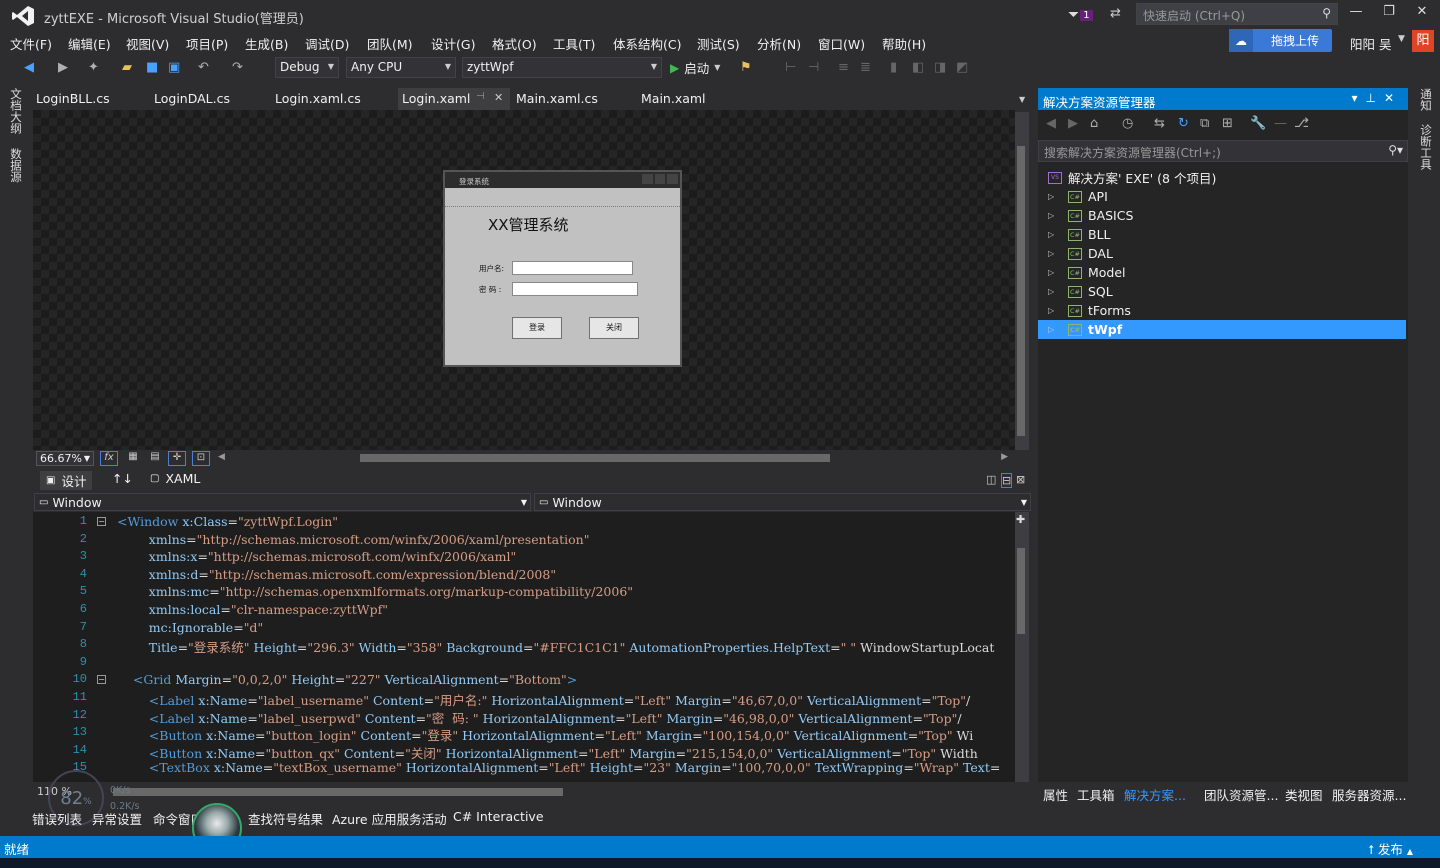 The width and height of the screenshot is (1440, 868). Describe the element at coordinates (1022, 647) in the screenshot. I see `code-vertical-scrollbar: ✚` at that location.